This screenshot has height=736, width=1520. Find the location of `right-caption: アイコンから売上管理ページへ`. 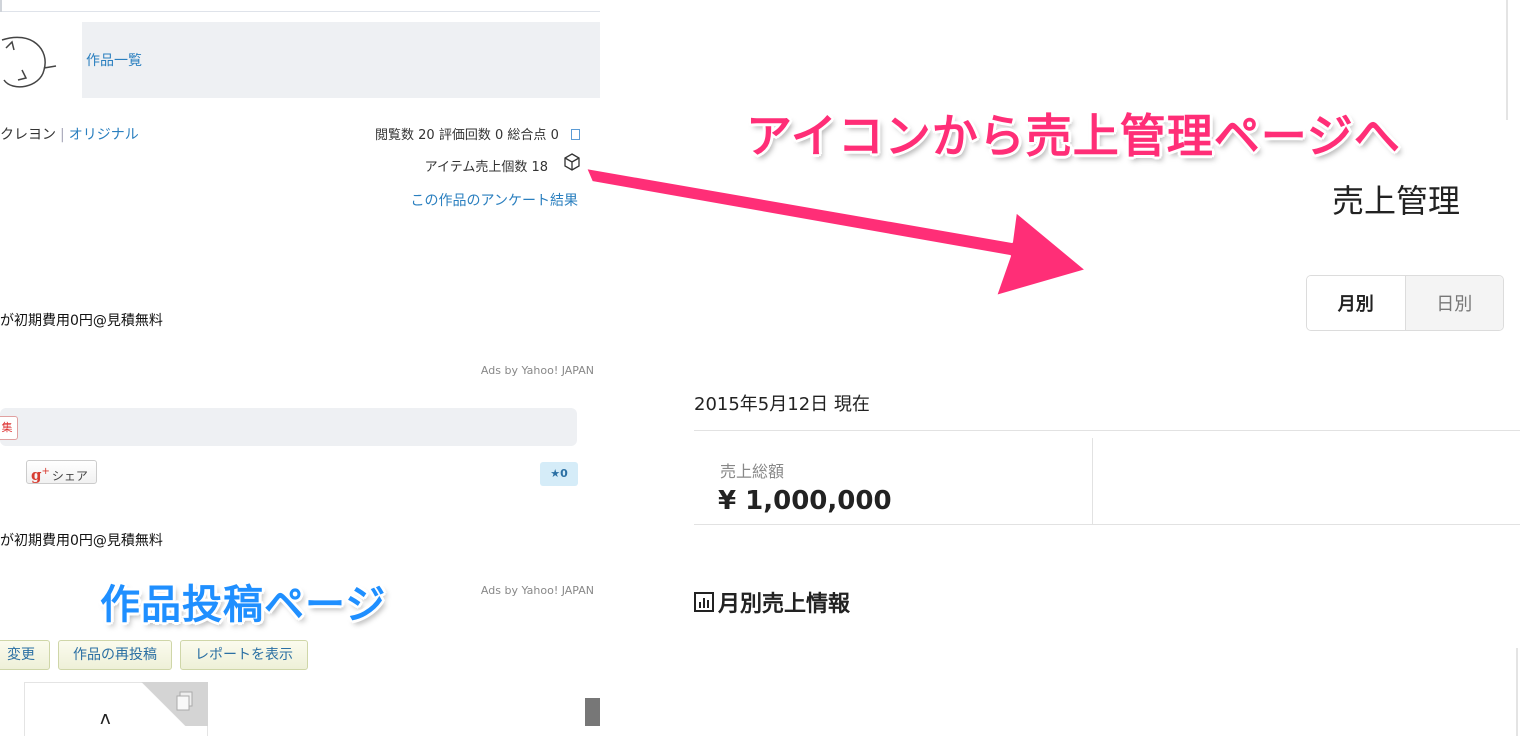

right-caption: アイコンから売上管理ページへ is located at coordinates (1073, 136).